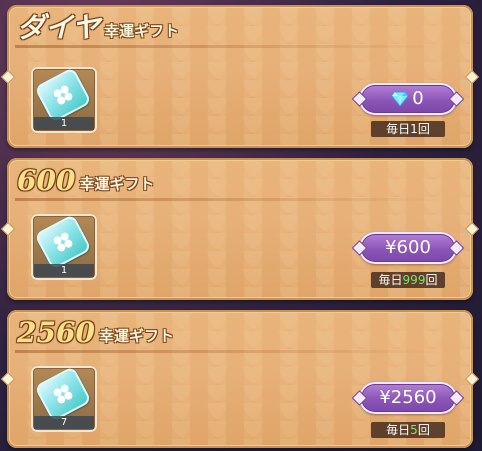 This screenshot has height=451, width=482. I want to click on gift-card-title-main: ダイヤ, so click(59, 27).